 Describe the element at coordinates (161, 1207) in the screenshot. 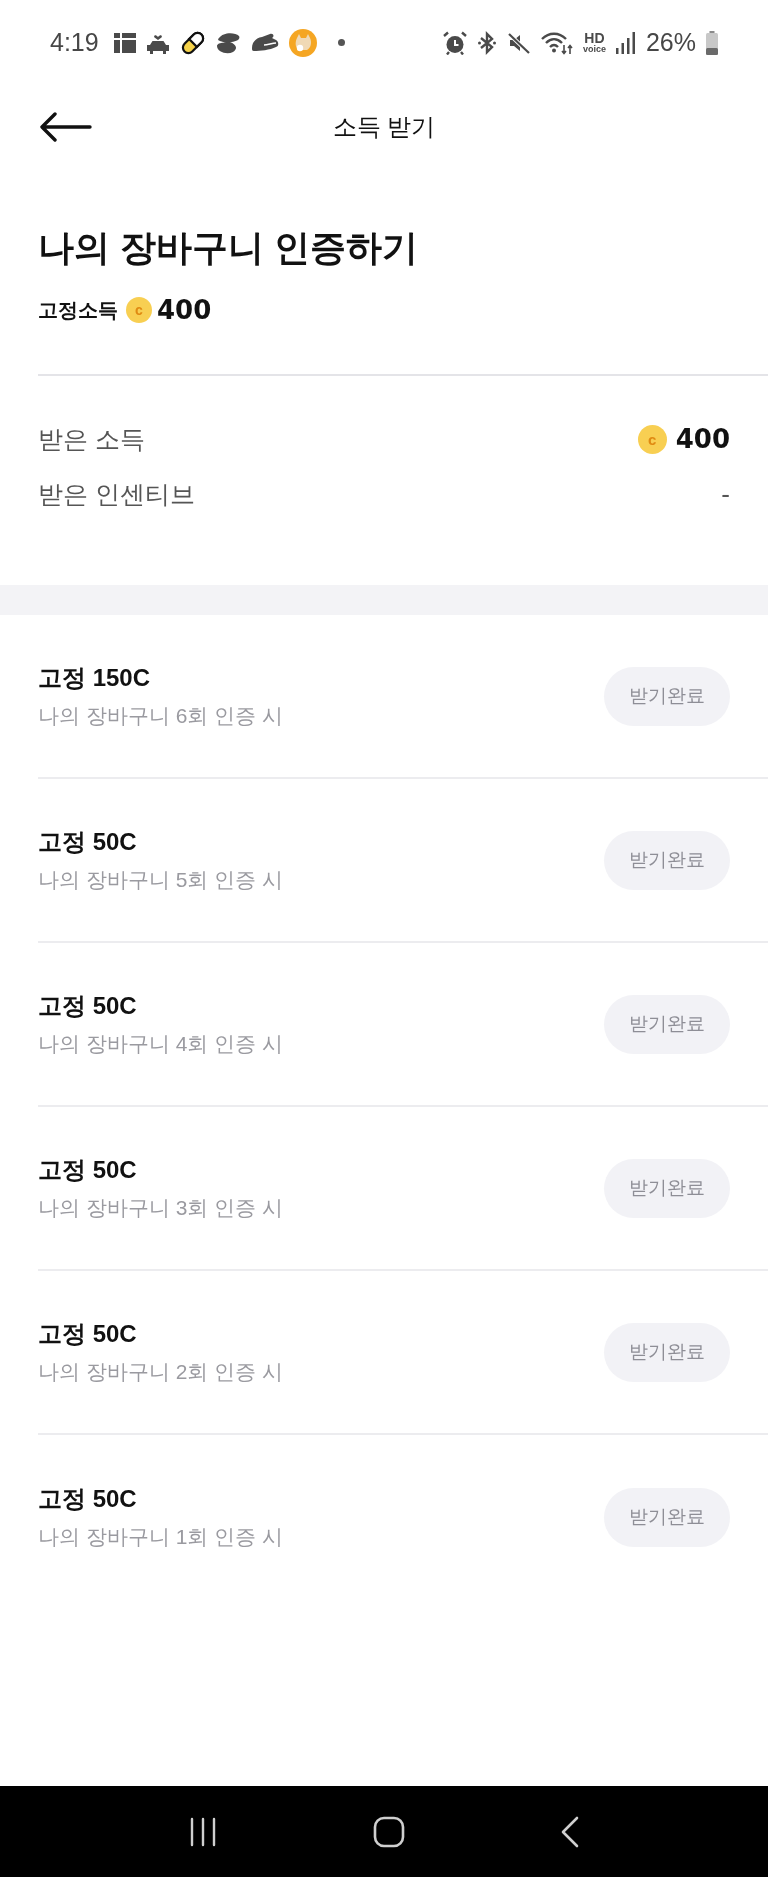

I see `reward-condition: 나의 장바구니 3회 인증 시` at that location.